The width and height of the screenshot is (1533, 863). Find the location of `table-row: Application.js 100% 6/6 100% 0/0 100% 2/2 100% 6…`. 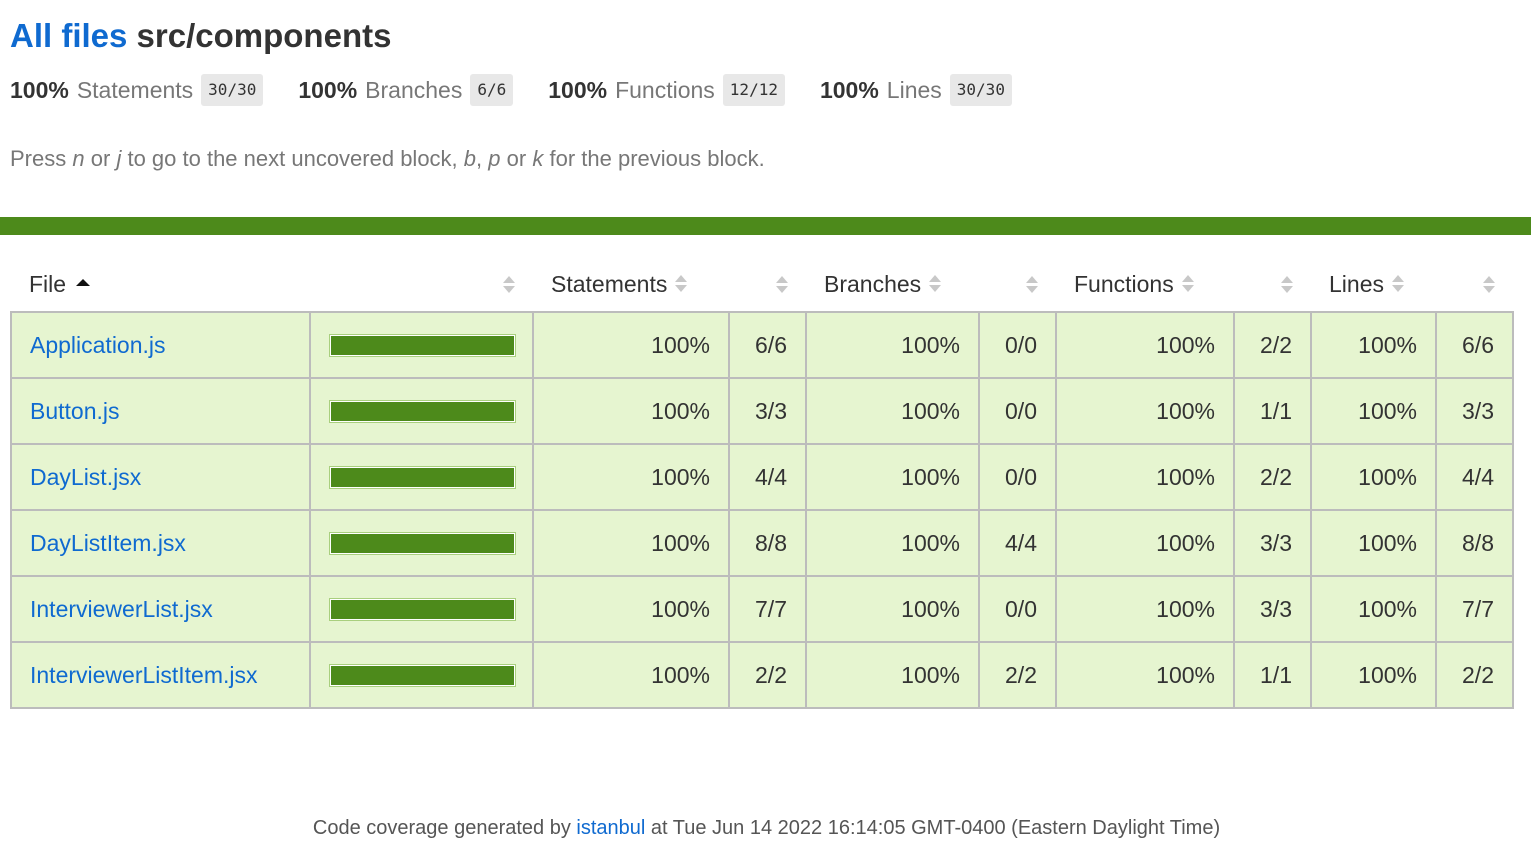

table-row: Application.js 100% 6/6 100% 0/0 100% 2/2 100% 6… is located at coordinates (762, 345).